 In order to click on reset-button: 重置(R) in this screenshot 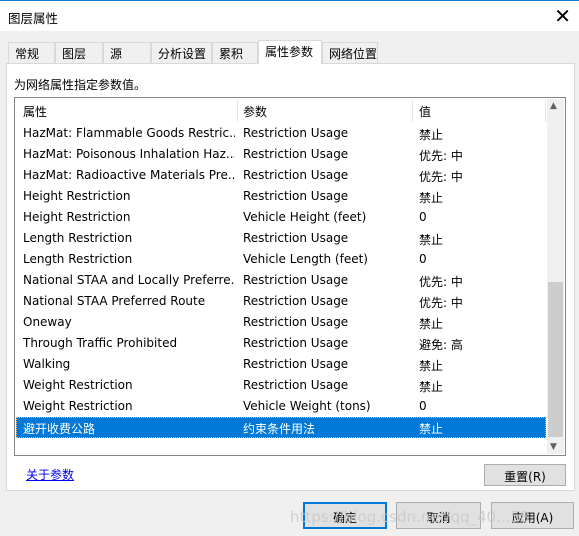, I will do `click(525, 475)`.